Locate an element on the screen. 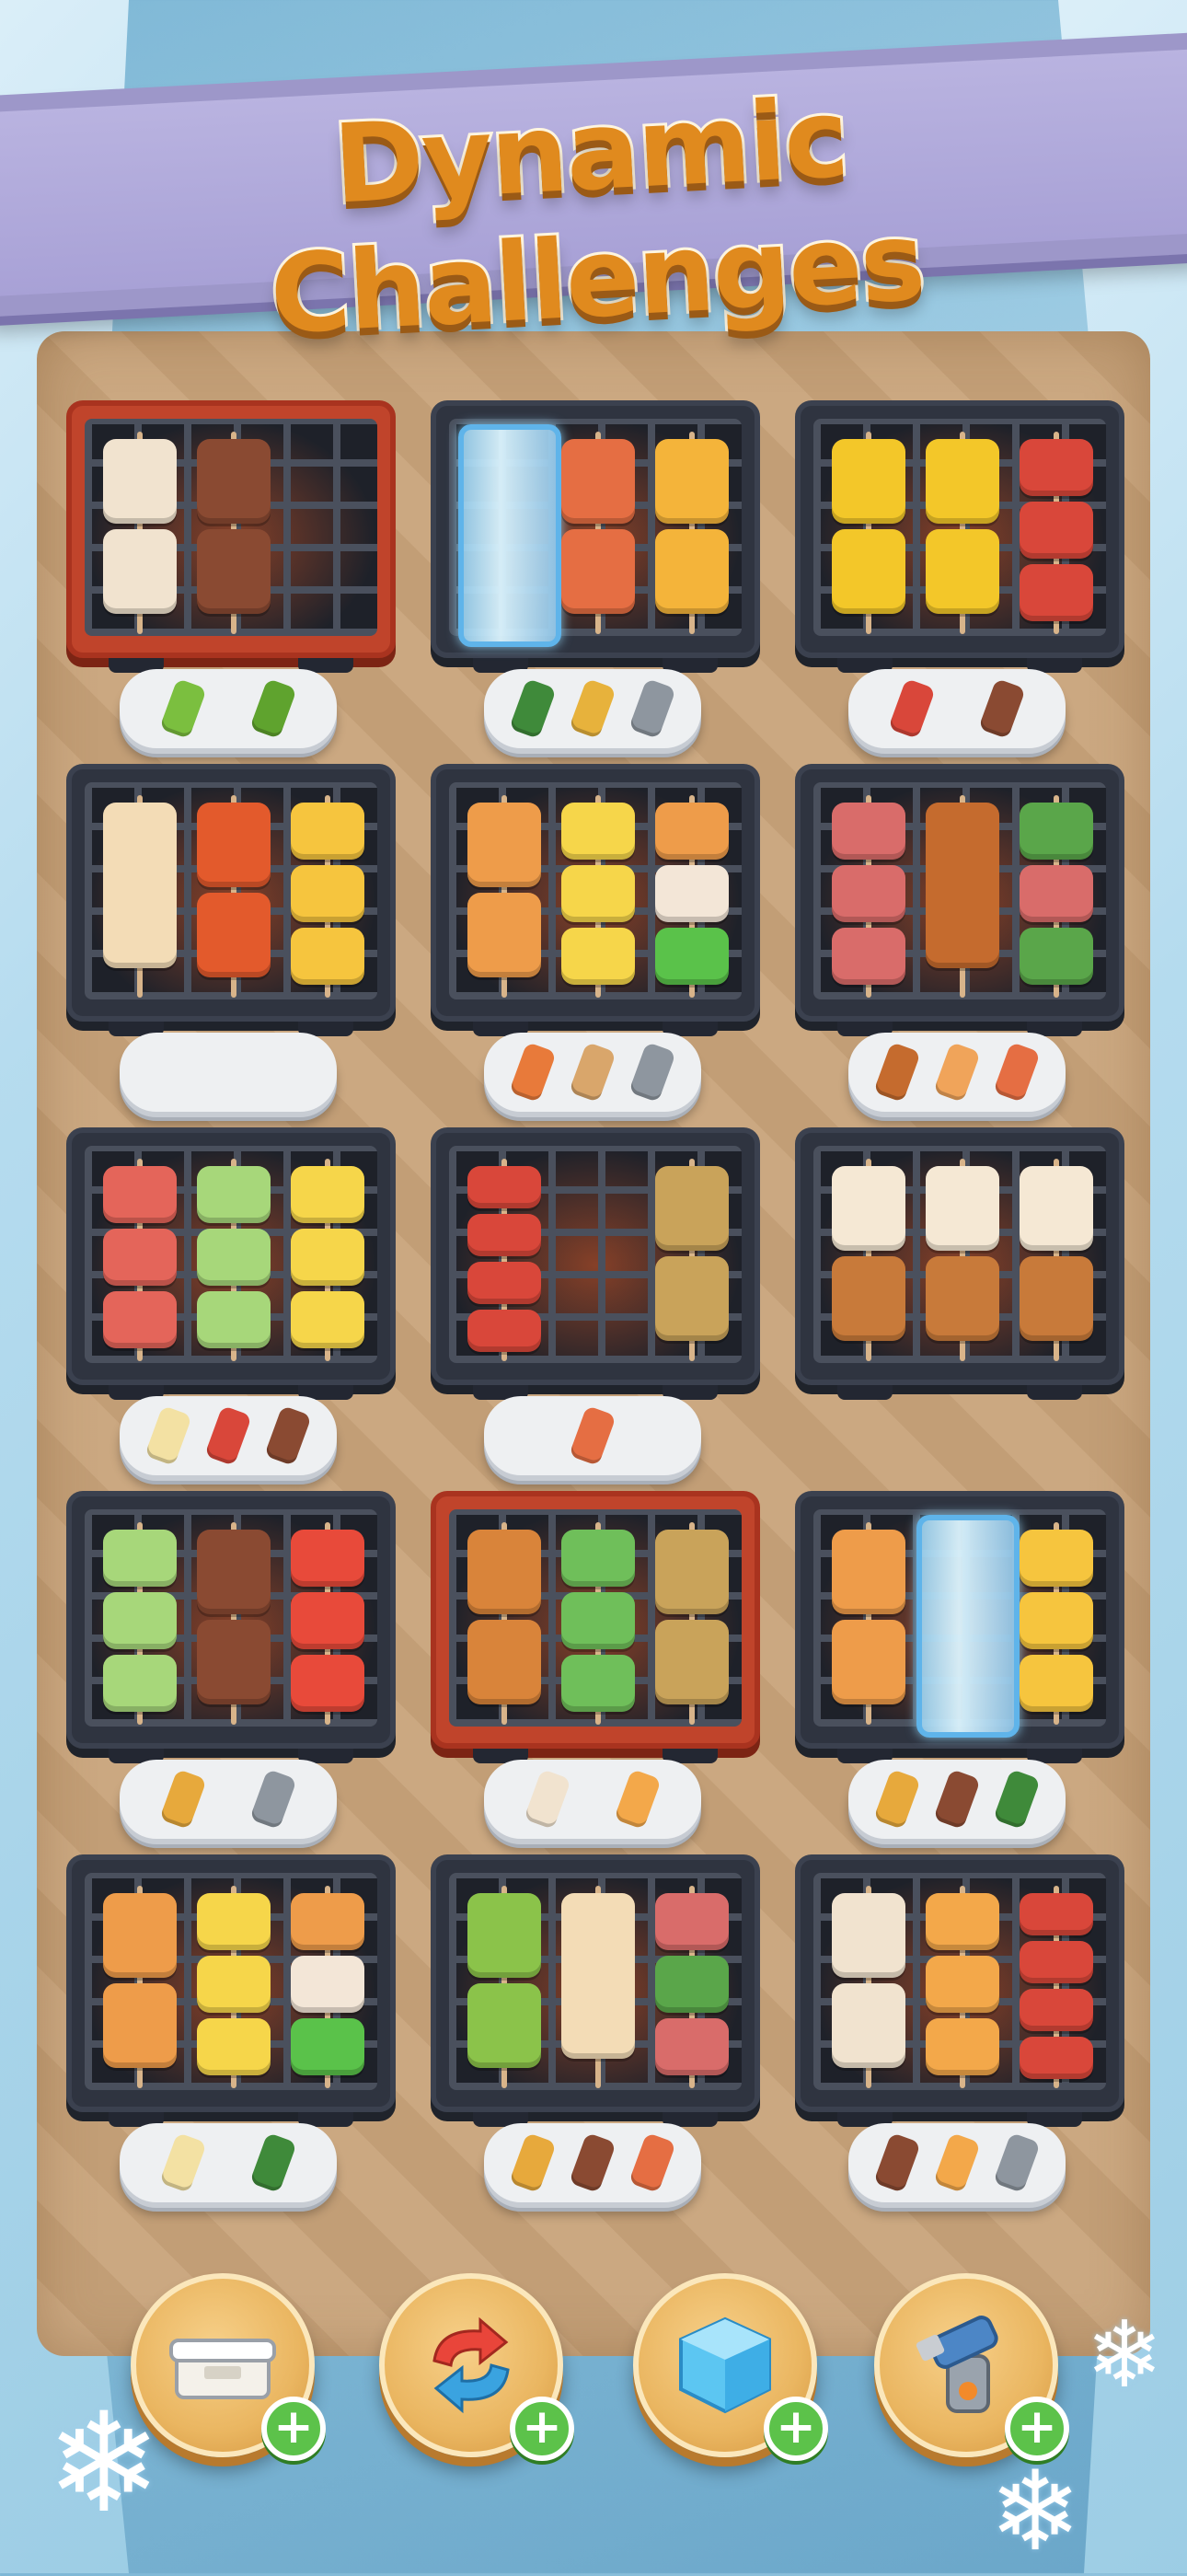  add-takeout-box-button: + is located at coordinates (293, 2429).